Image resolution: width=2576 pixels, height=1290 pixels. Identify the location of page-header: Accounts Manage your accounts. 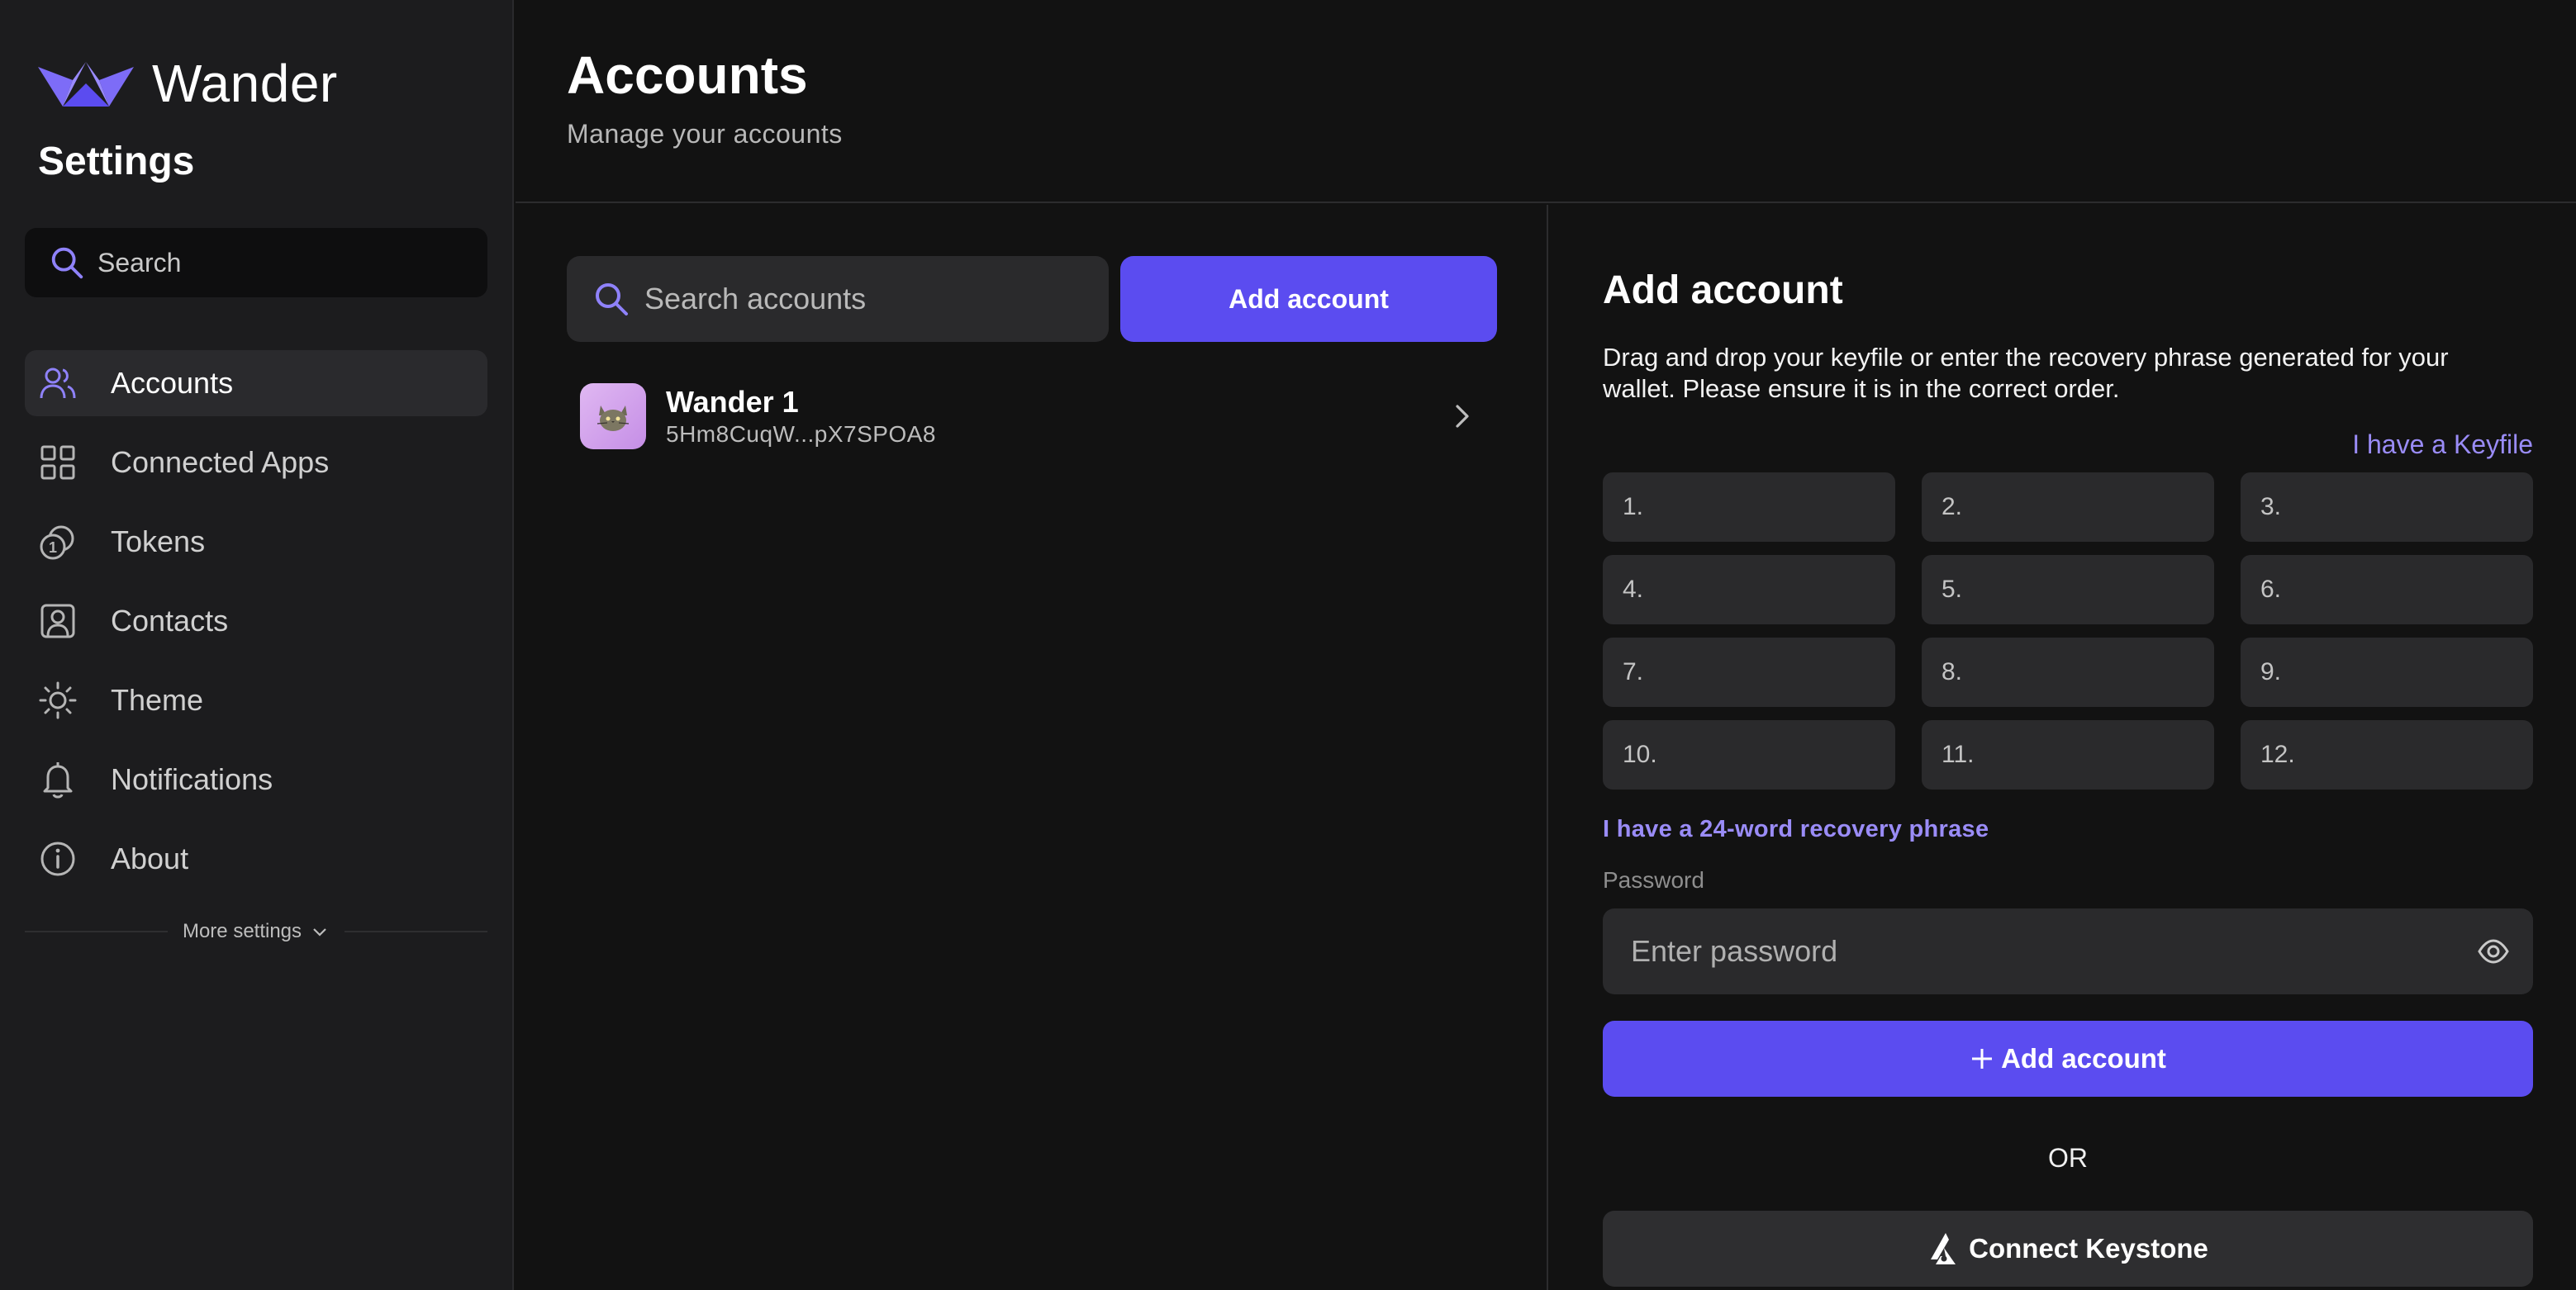
(1546, 102).